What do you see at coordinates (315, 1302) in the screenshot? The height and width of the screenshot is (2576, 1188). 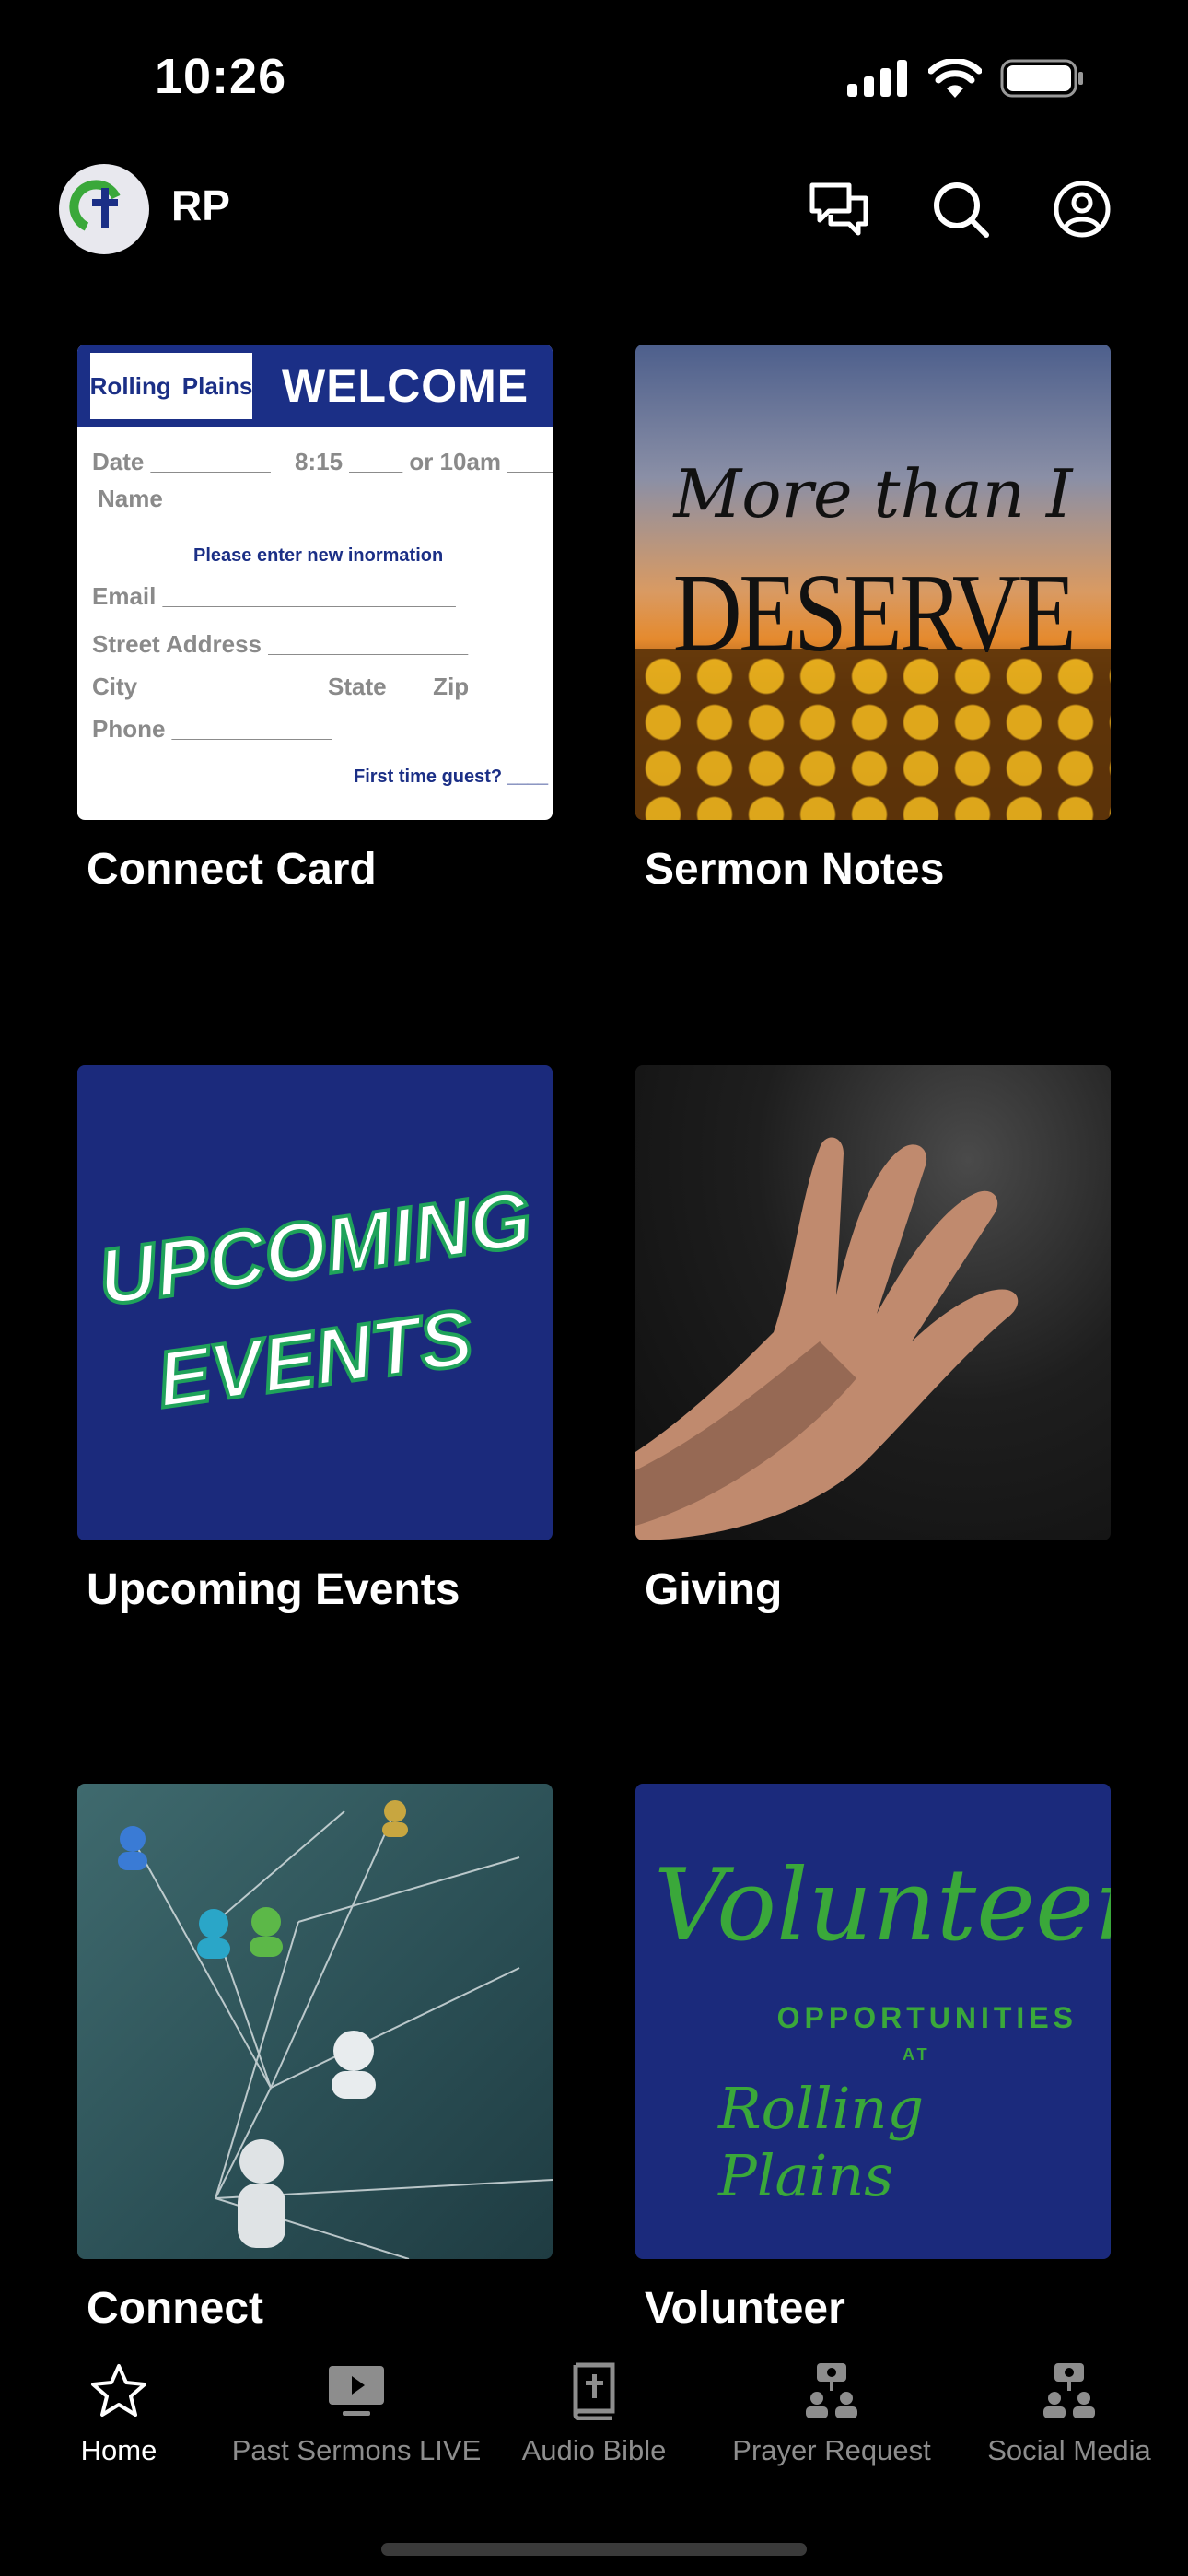 I see `upcoming-events-image: UPCOMING EVENTS` at bounding box center [315, 1302].